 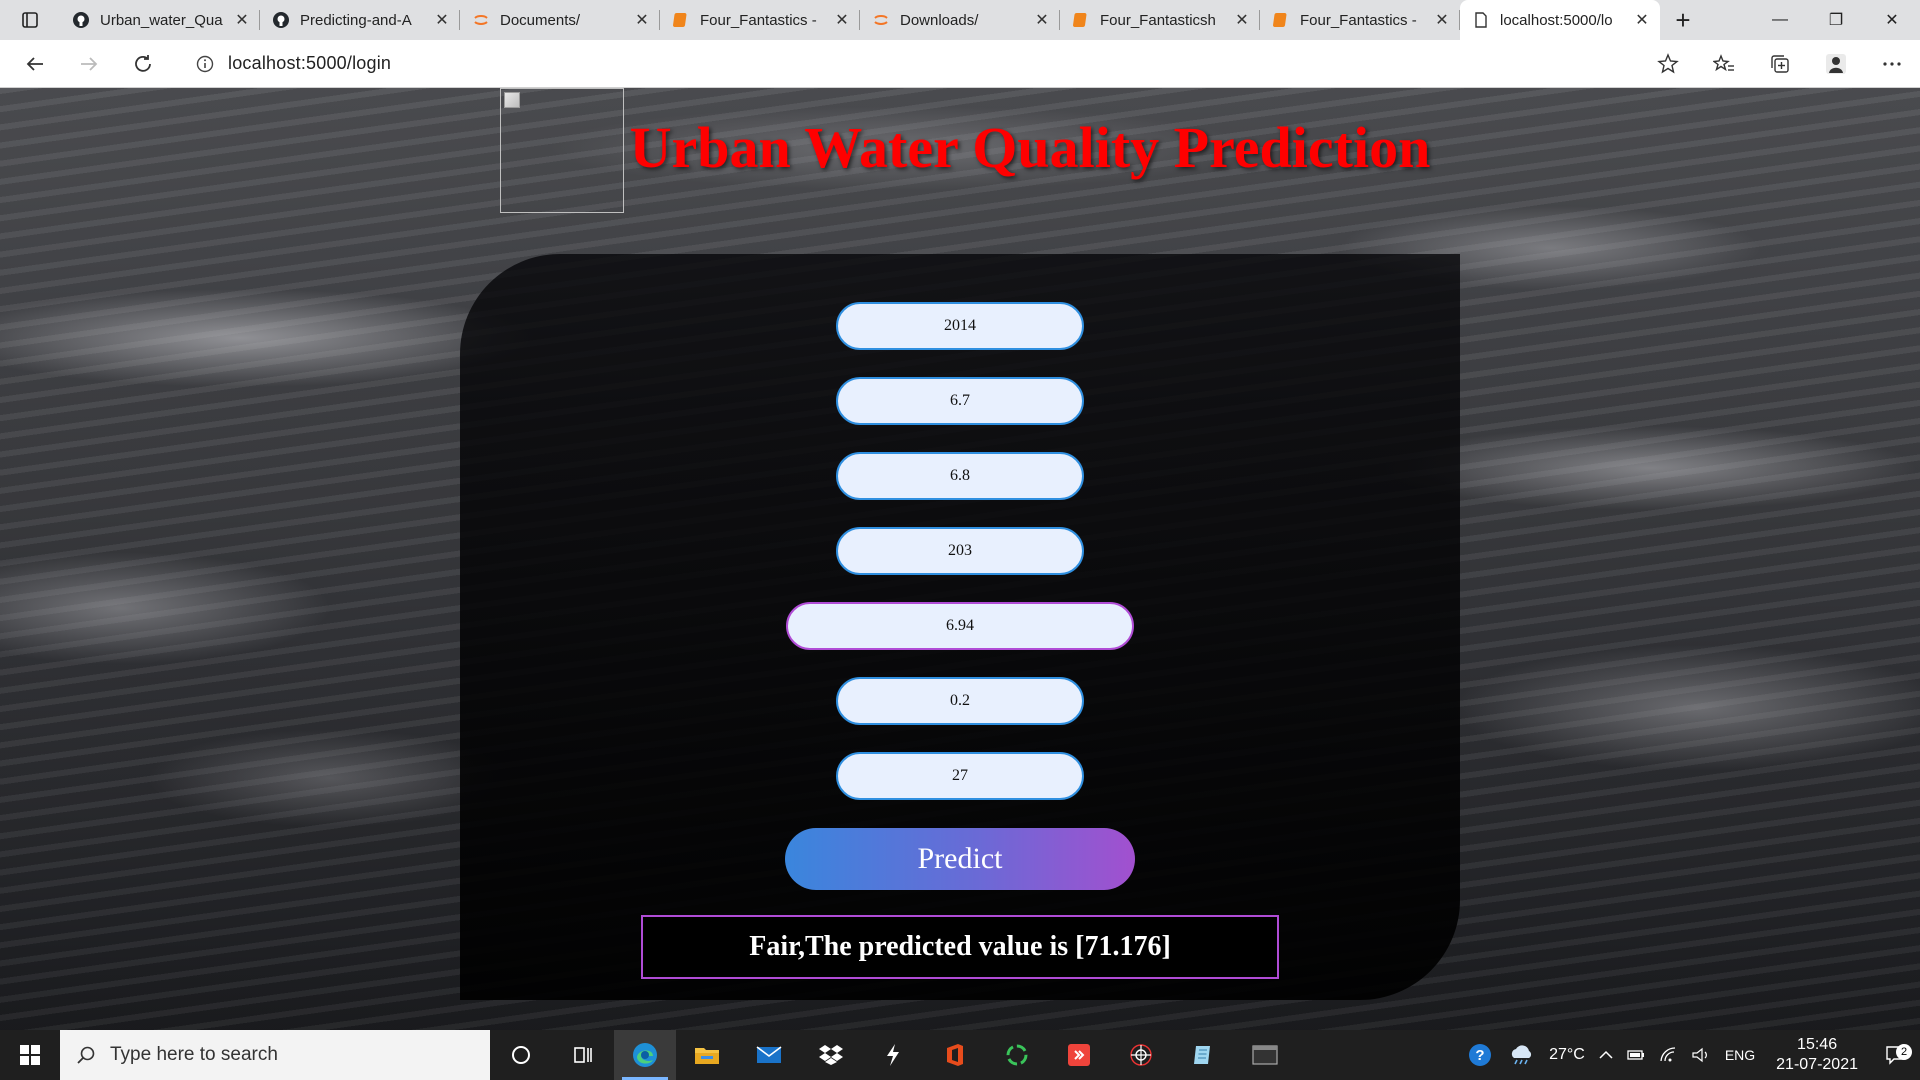 I want to click on tab-title: Documents/, so click(x=540, y=20).